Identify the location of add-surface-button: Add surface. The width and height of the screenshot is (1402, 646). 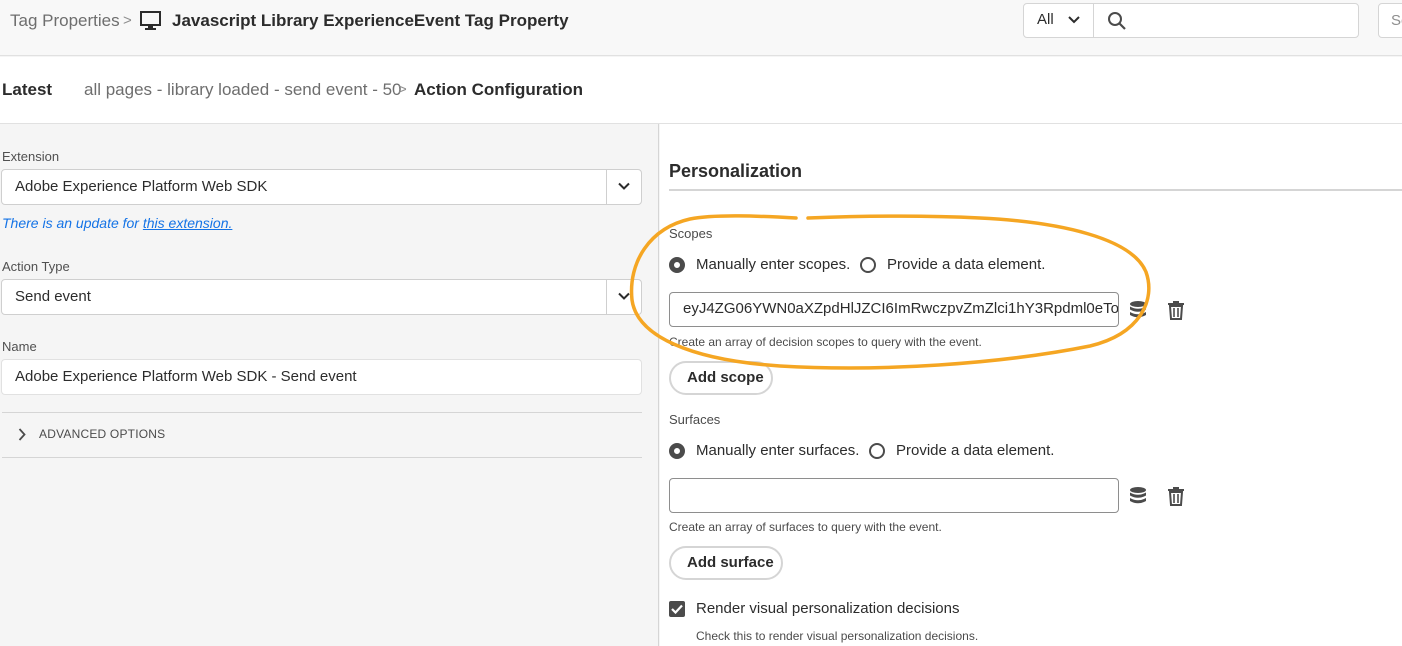
(726, 563).